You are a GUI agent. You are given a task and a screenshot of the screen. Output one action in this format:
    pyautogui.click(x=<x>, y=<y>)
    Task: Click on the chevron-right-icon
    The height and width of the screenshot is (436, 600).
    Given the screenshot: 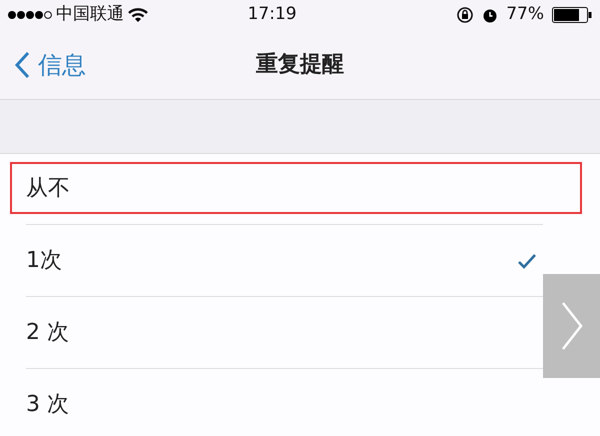 What is the action you would take?
    pyautogui.click(x=572, y=326)
    